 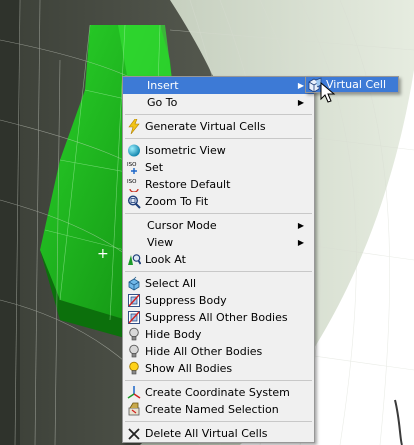 What do you see at coordinates (165, 259) in the screenshot?
I see `menu-item-label: Look At` at bounding box center [165, 259].